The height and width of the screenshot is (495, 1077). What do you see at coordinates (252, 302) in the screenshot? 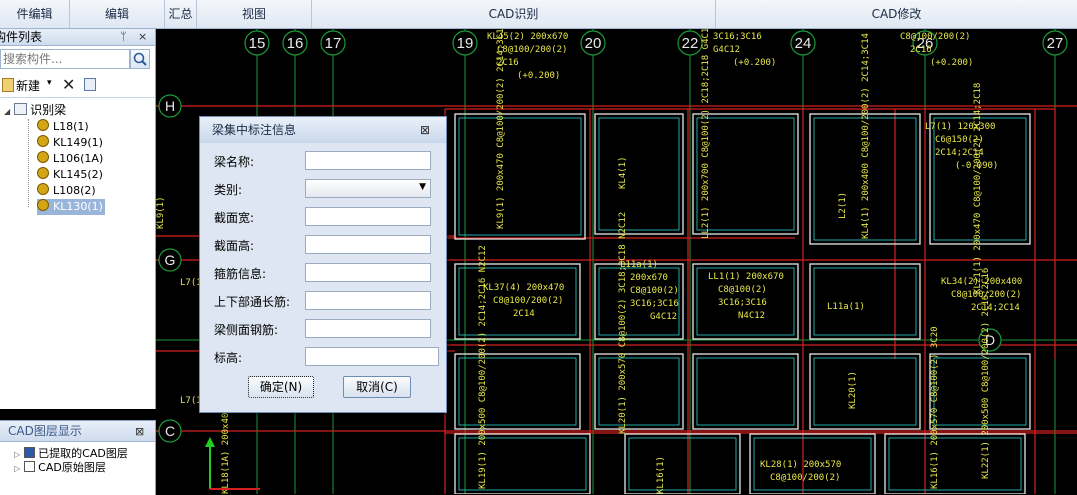
I see `field-label: 上下部通长筋:` at bounding box center [252, 302].